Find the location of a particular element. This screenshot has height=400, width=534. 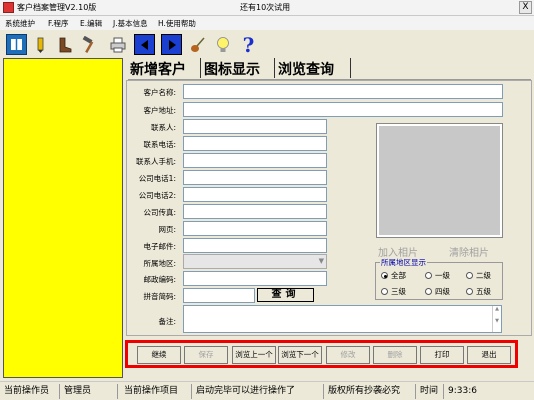

radio-label: 全部 is located at coordinates (398, 275).